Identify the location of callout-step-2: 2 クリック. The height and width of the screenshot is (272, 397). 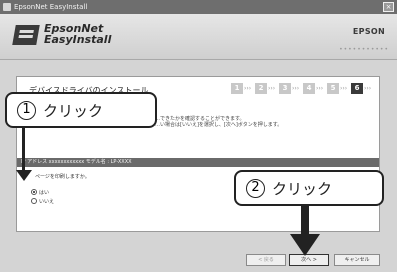
(309, 188).